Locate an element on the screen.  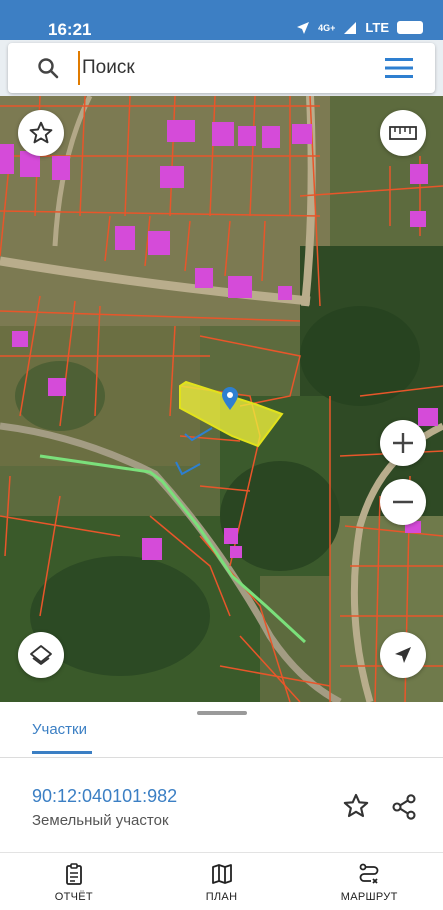
nav-route: МАРШРУТ is located at coordinates (369, 881).